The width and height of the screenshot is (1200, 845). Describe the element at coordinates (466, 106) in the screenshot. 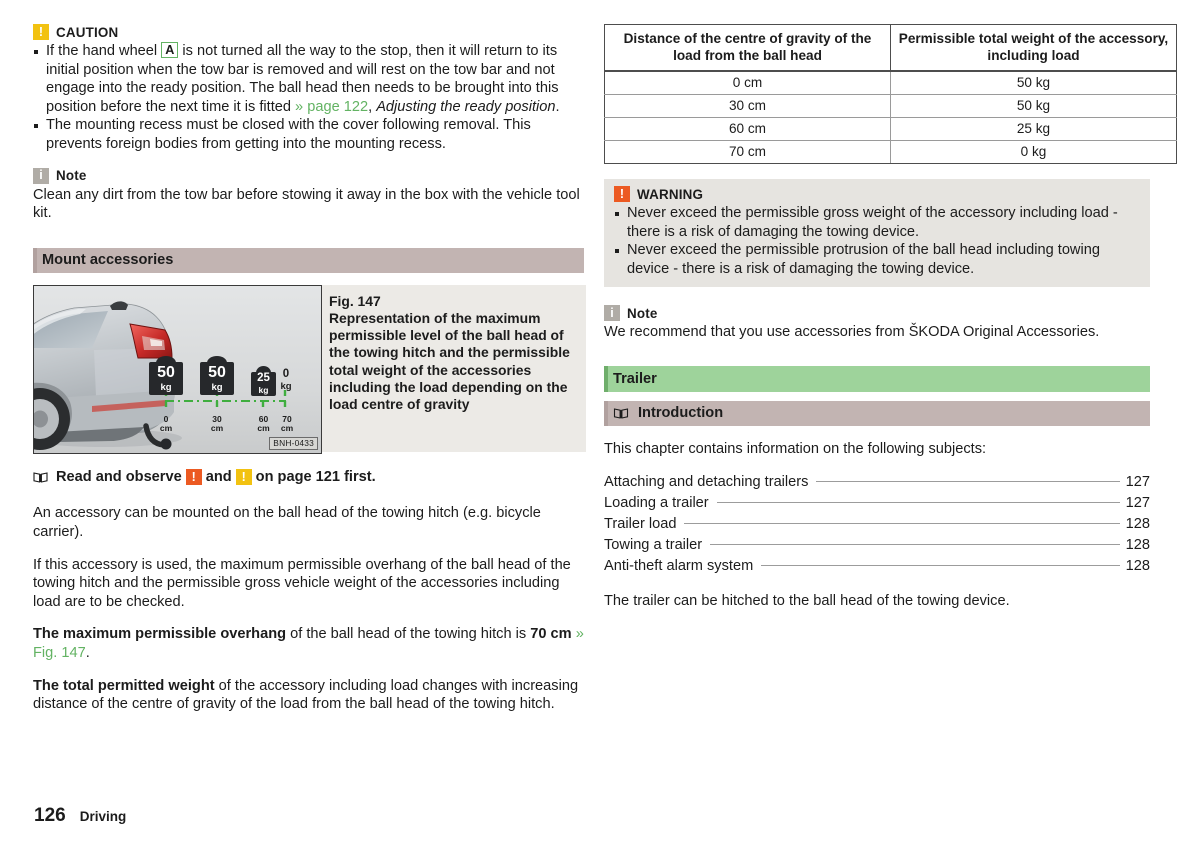

I see `caution-bullet-1-italic: Adjusting the ready position` at that location.